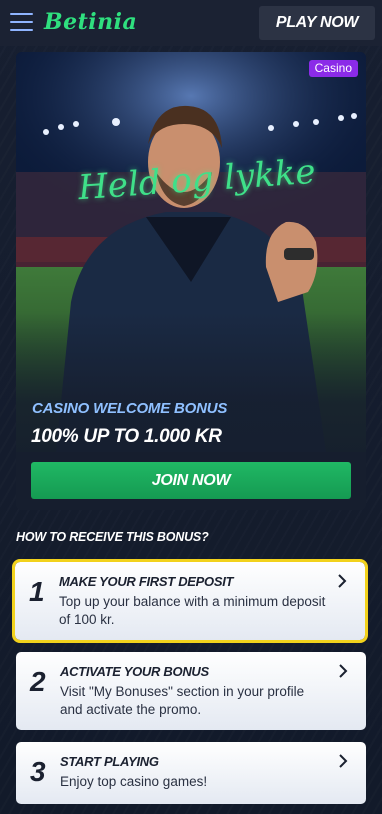 This screenshot has width=382, height=814. I want to click on step-title: MAKE YOUR FIRST DEPOSIT, so click(146, 581).